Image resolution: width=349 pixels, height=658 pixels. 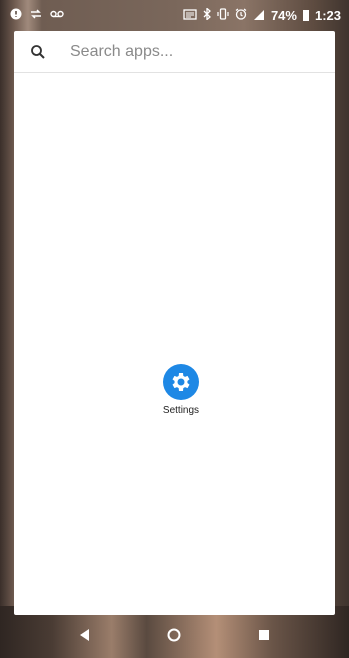 I want to click on cast-icon, so click(x=190, y=15).